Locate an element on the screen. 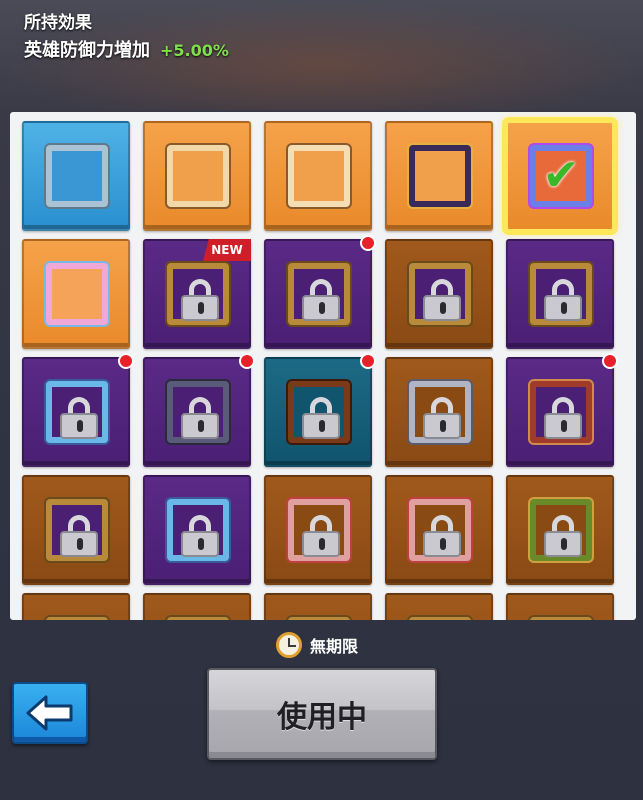 Image resolution: width=643 pixels, height=800 pixels. check-icon: ✔ is located at coordinates (561, 175).